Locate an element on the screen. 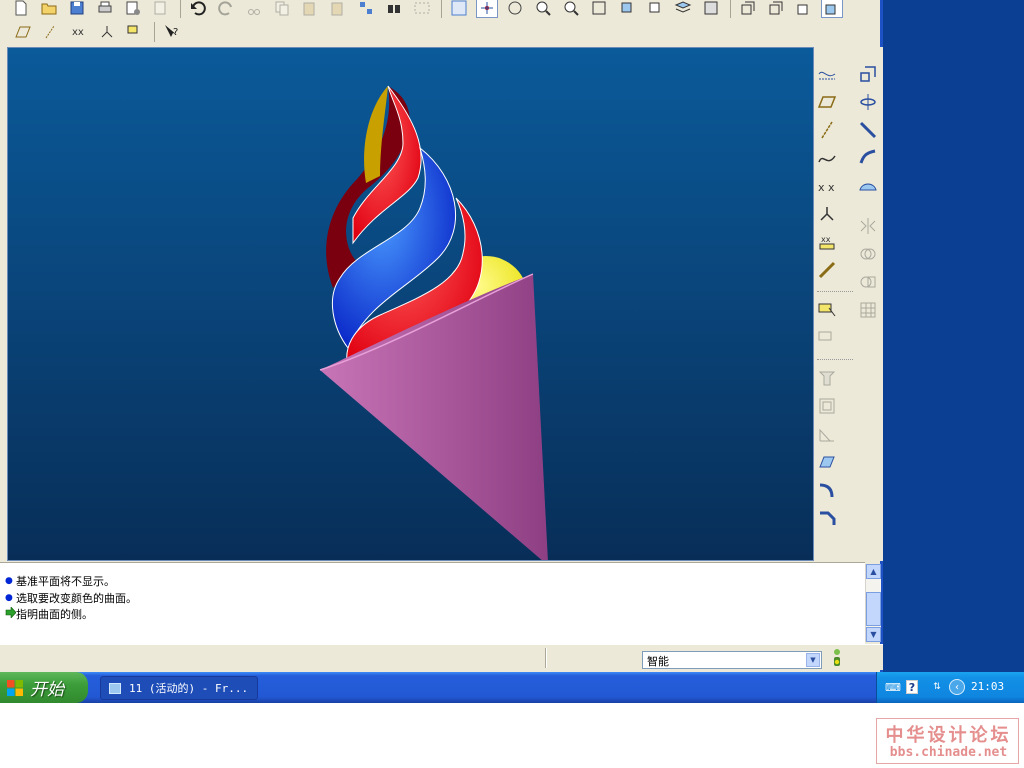  paste-icon is located at coordinates (310, 9).